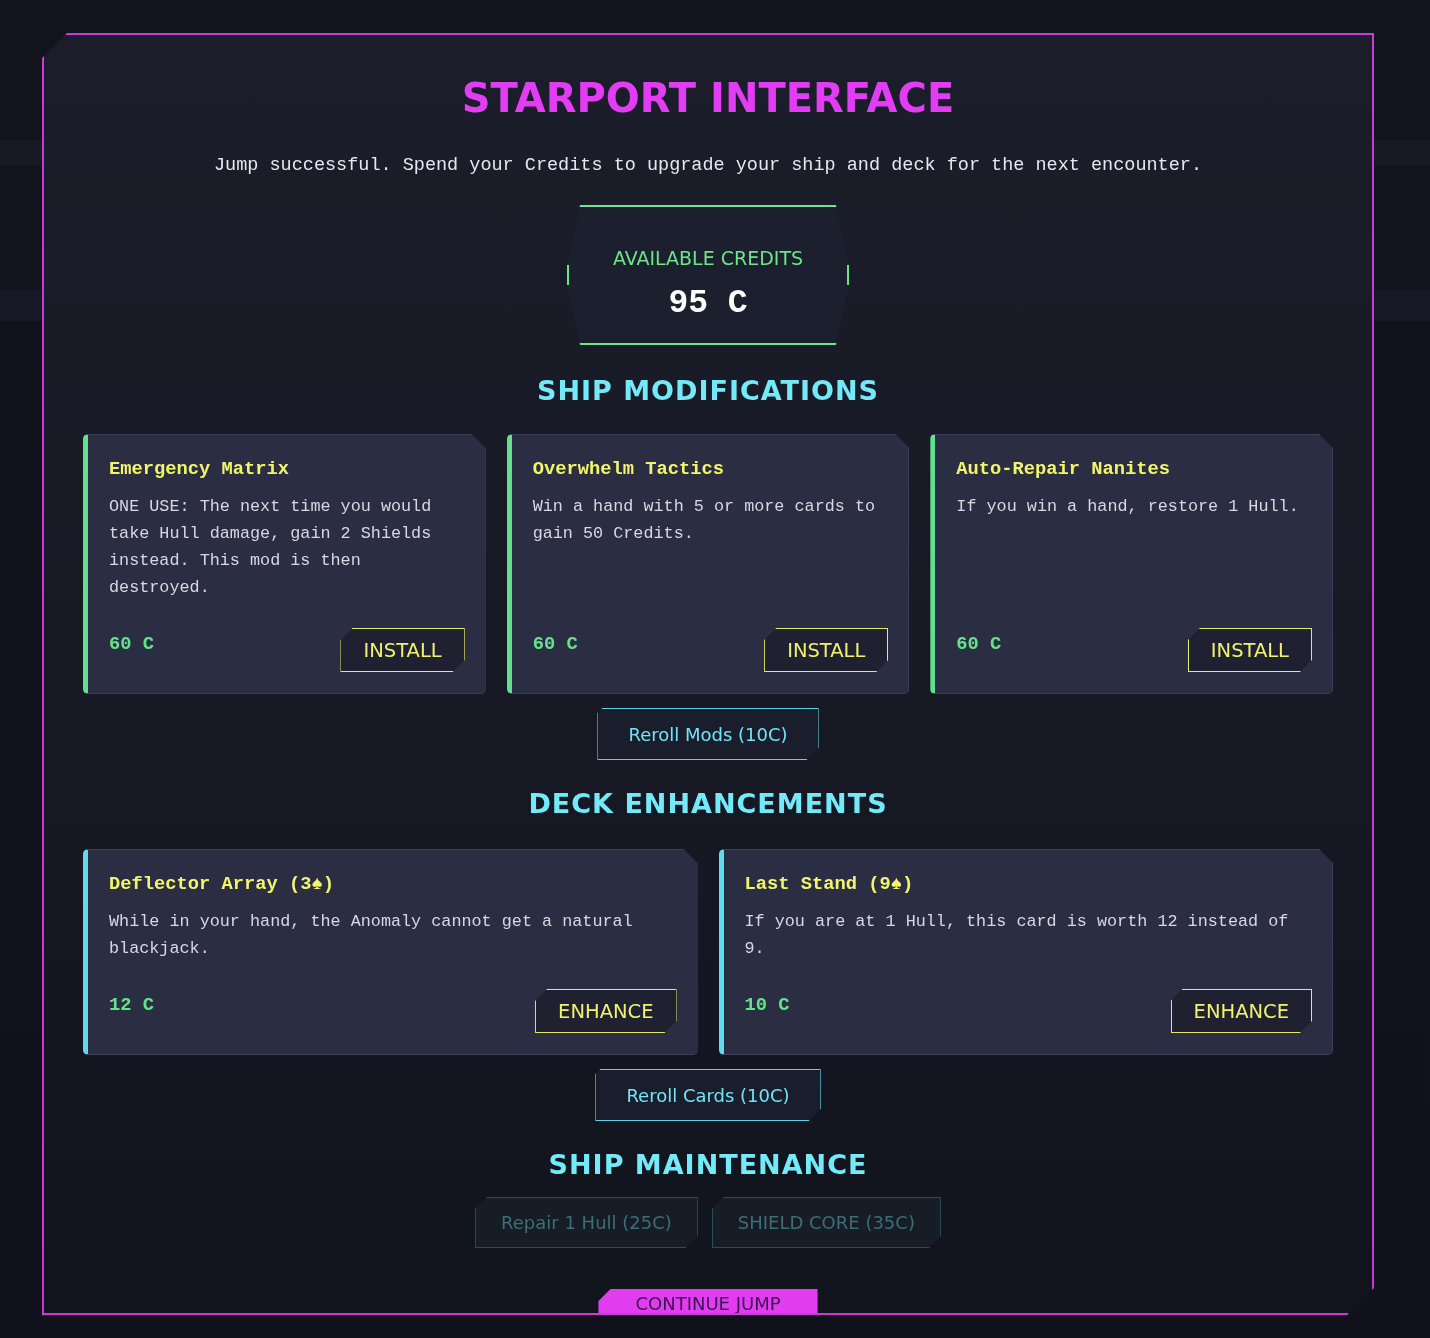 The width and height of the screenshot is (1430, 1338). What do you see at coordinates (1017, 935) in the screenshot?
I see `card-description: If you are at 1 Hull, this card is worth 12 instead of 9.` at bounding box center [1017, 935].